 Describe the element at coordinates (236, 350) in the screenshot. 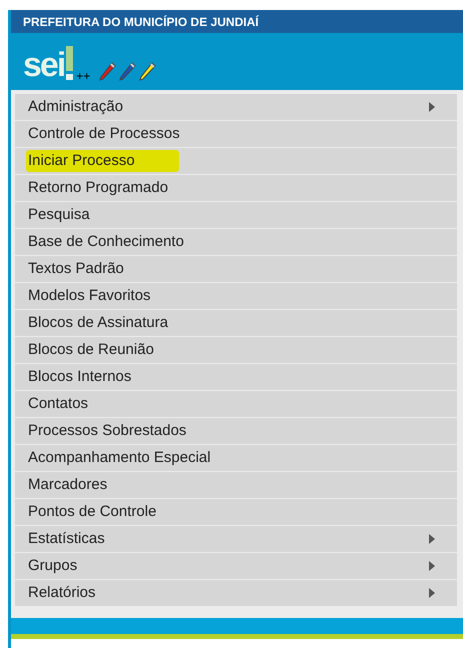

I see `menu-item: Blocos de Reunião` at that location.